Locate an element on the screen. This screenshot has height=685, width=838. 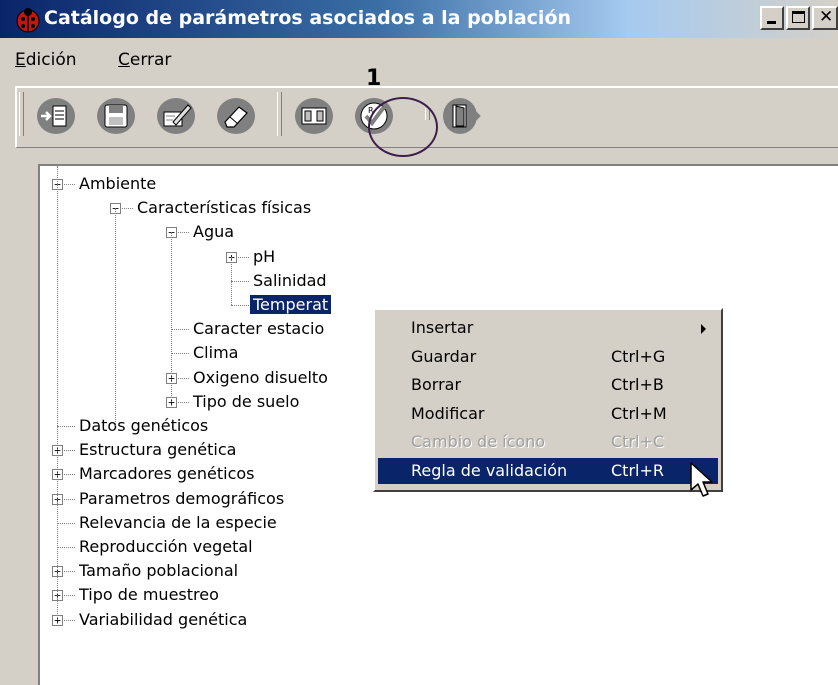
context-menu-item-shortcut: Ctrl+G is located at coordinates (638, 356).